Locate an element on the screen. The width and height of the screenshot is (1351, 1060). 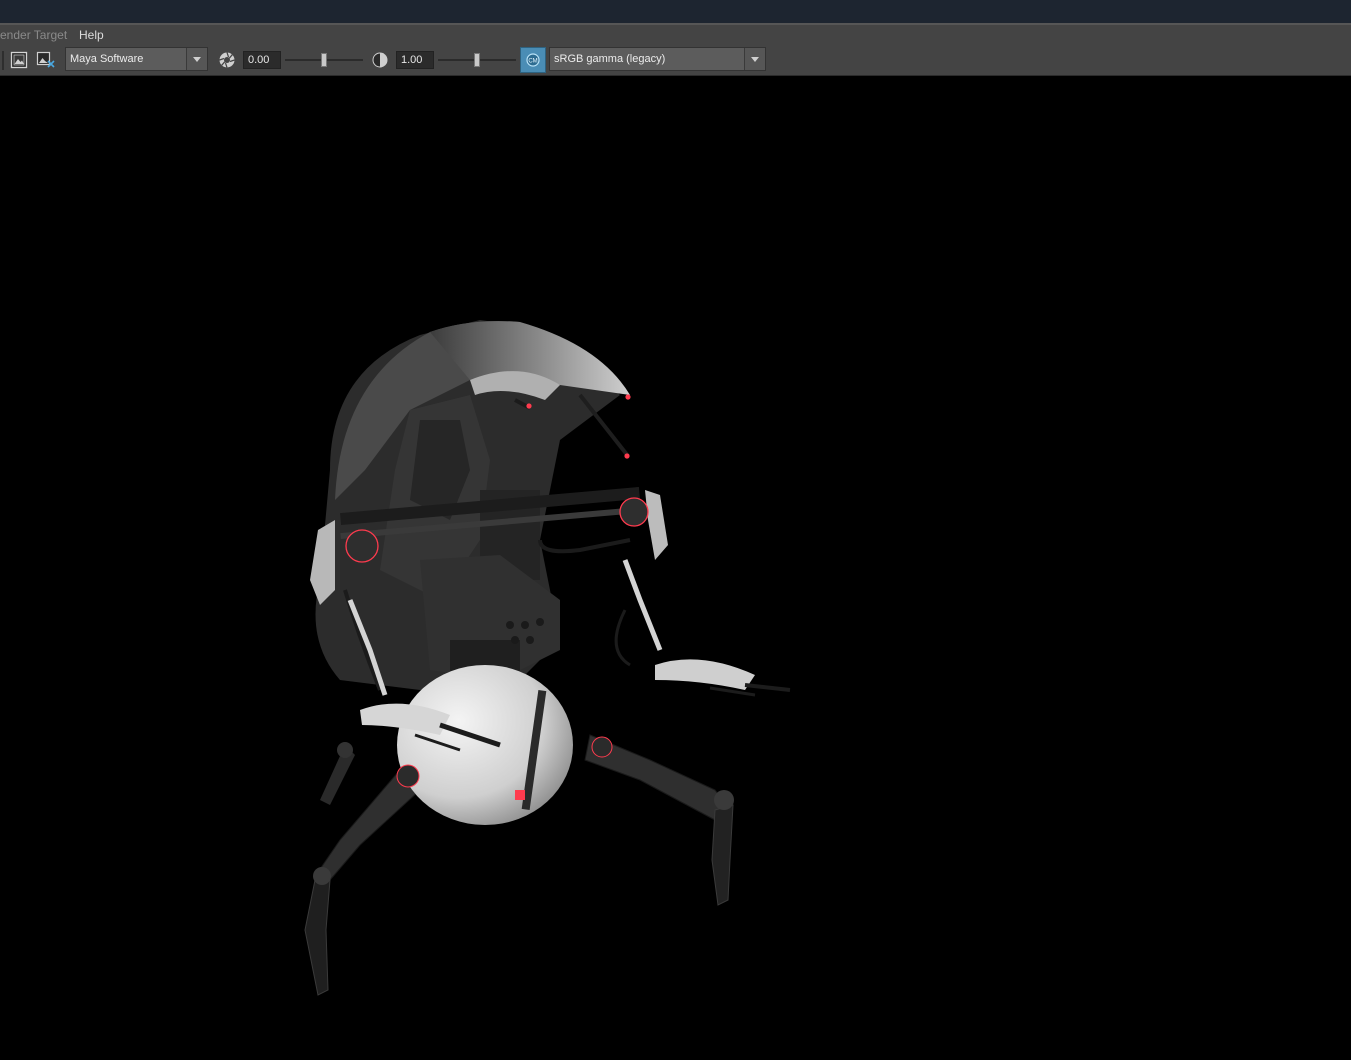
gamma-contrast-icon is located at coordinates (380, 60).